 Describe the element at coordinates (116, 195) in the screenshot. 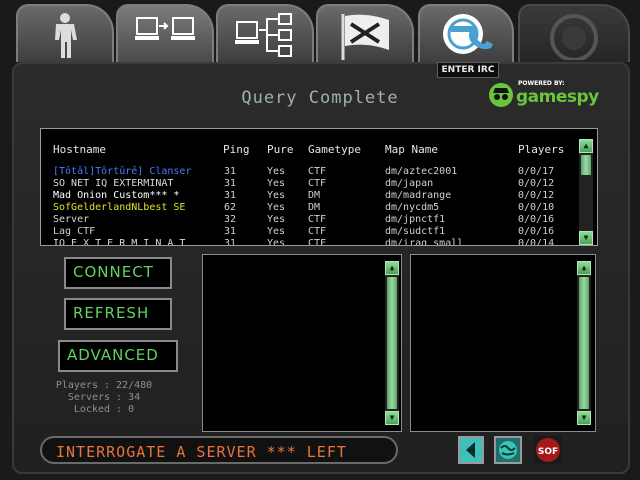

I see `server-hostname: Mad Onion Custom*** *` at that location.